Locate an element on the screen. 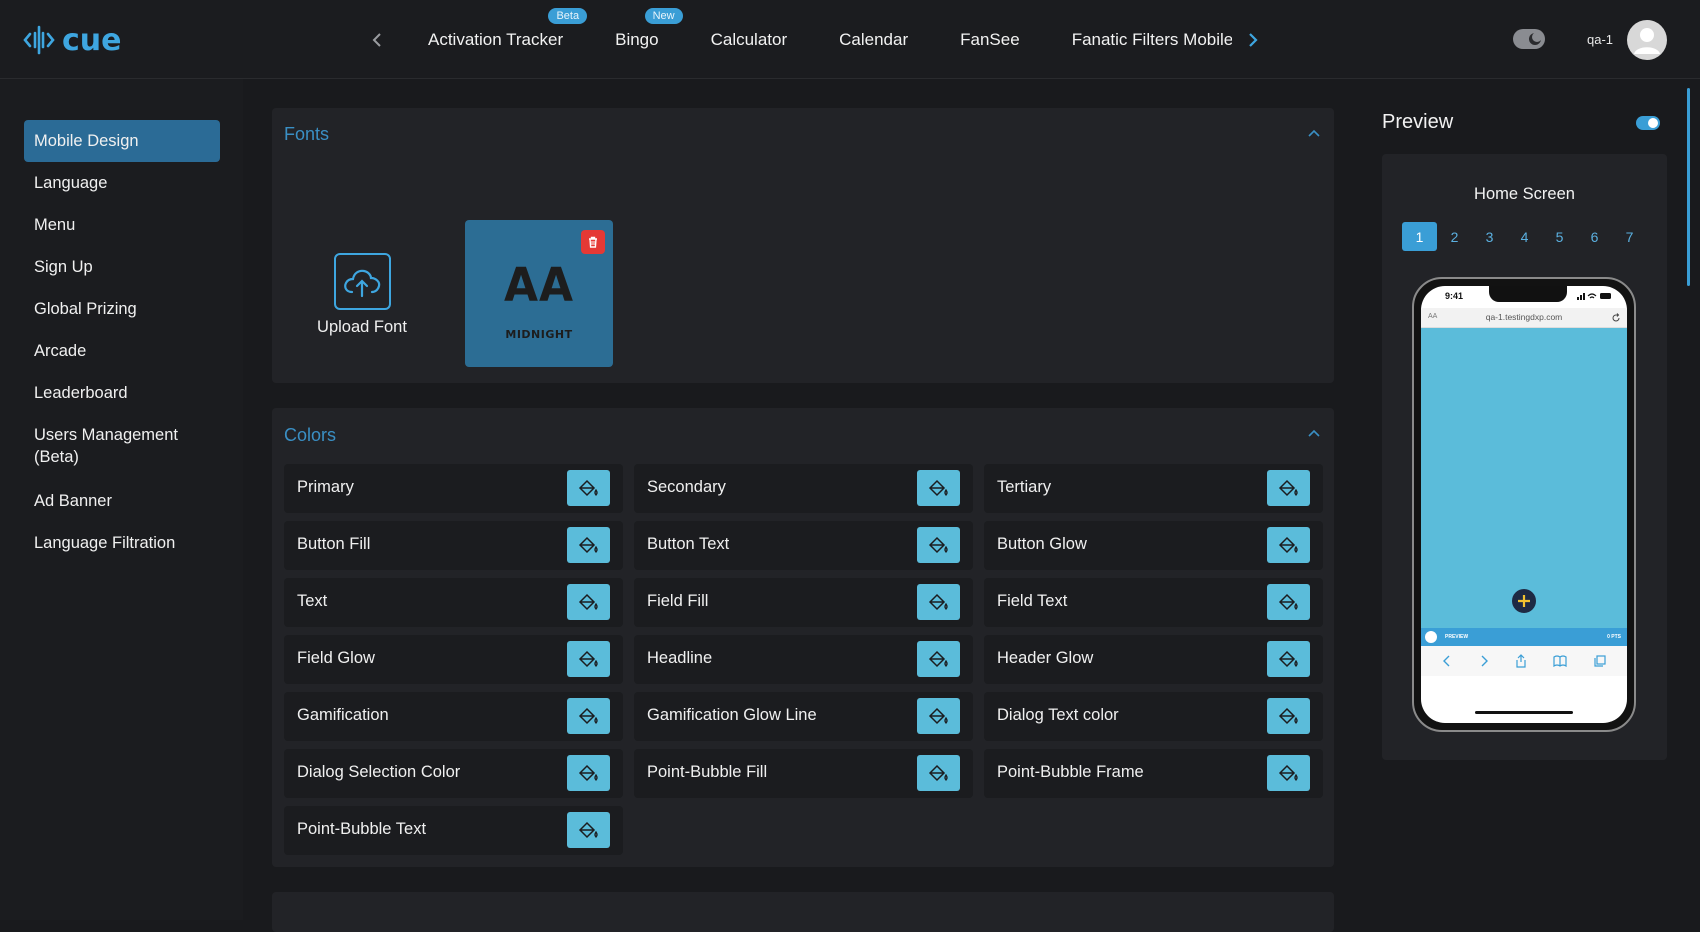  next-section is located at coordinates (803, 912).